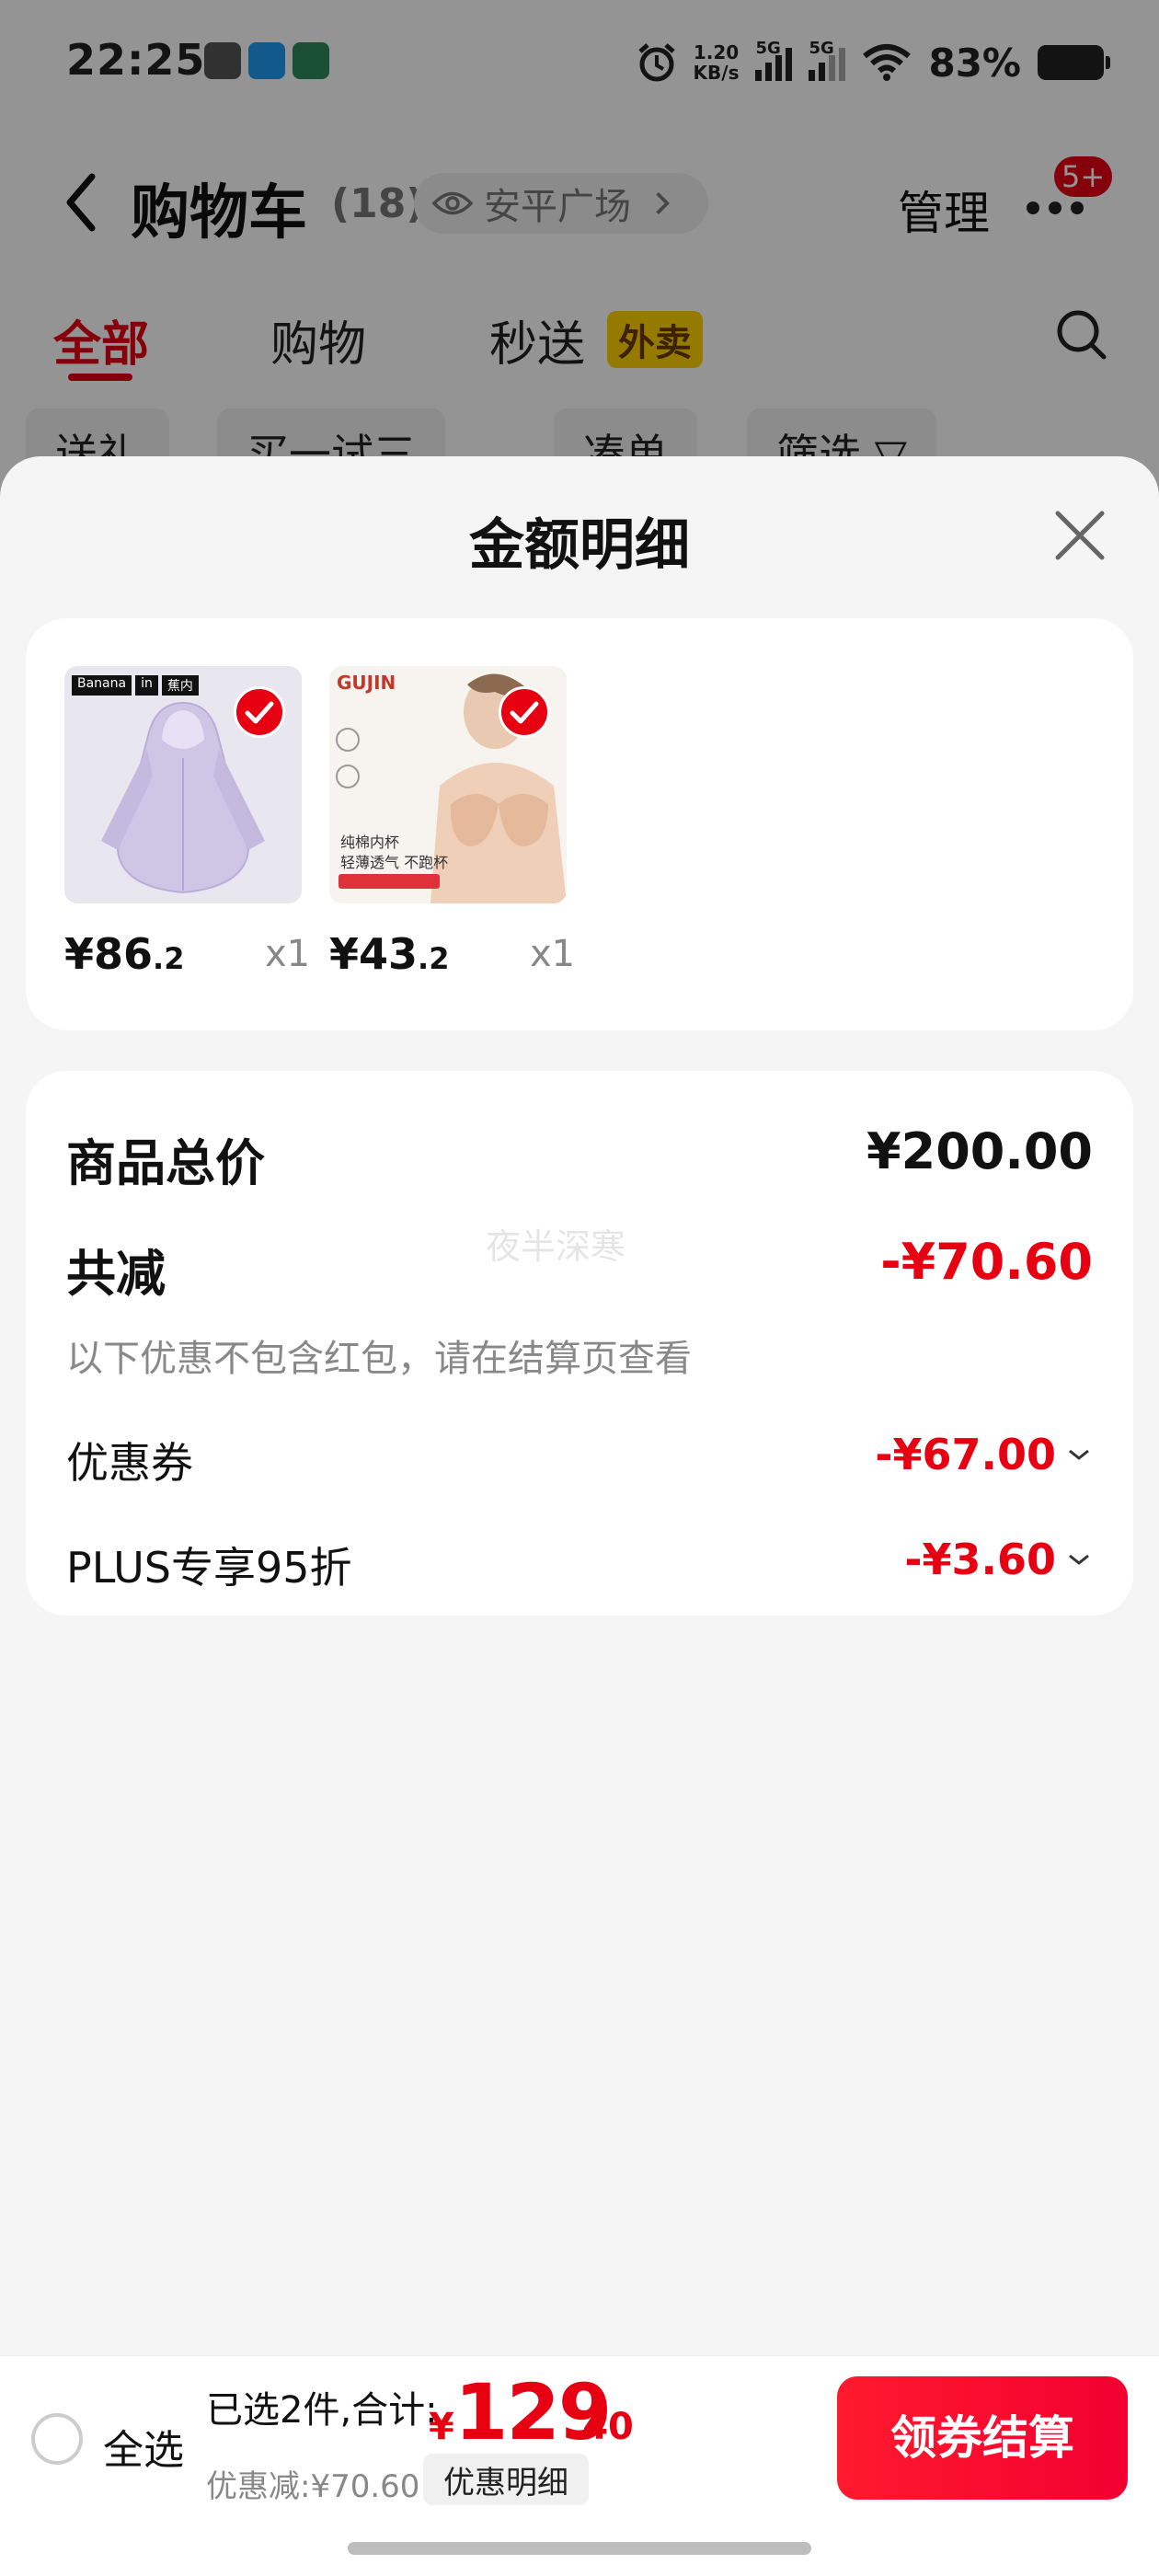  I want to click on total-reduction-value: -¥70.60, so click(986, 1262).